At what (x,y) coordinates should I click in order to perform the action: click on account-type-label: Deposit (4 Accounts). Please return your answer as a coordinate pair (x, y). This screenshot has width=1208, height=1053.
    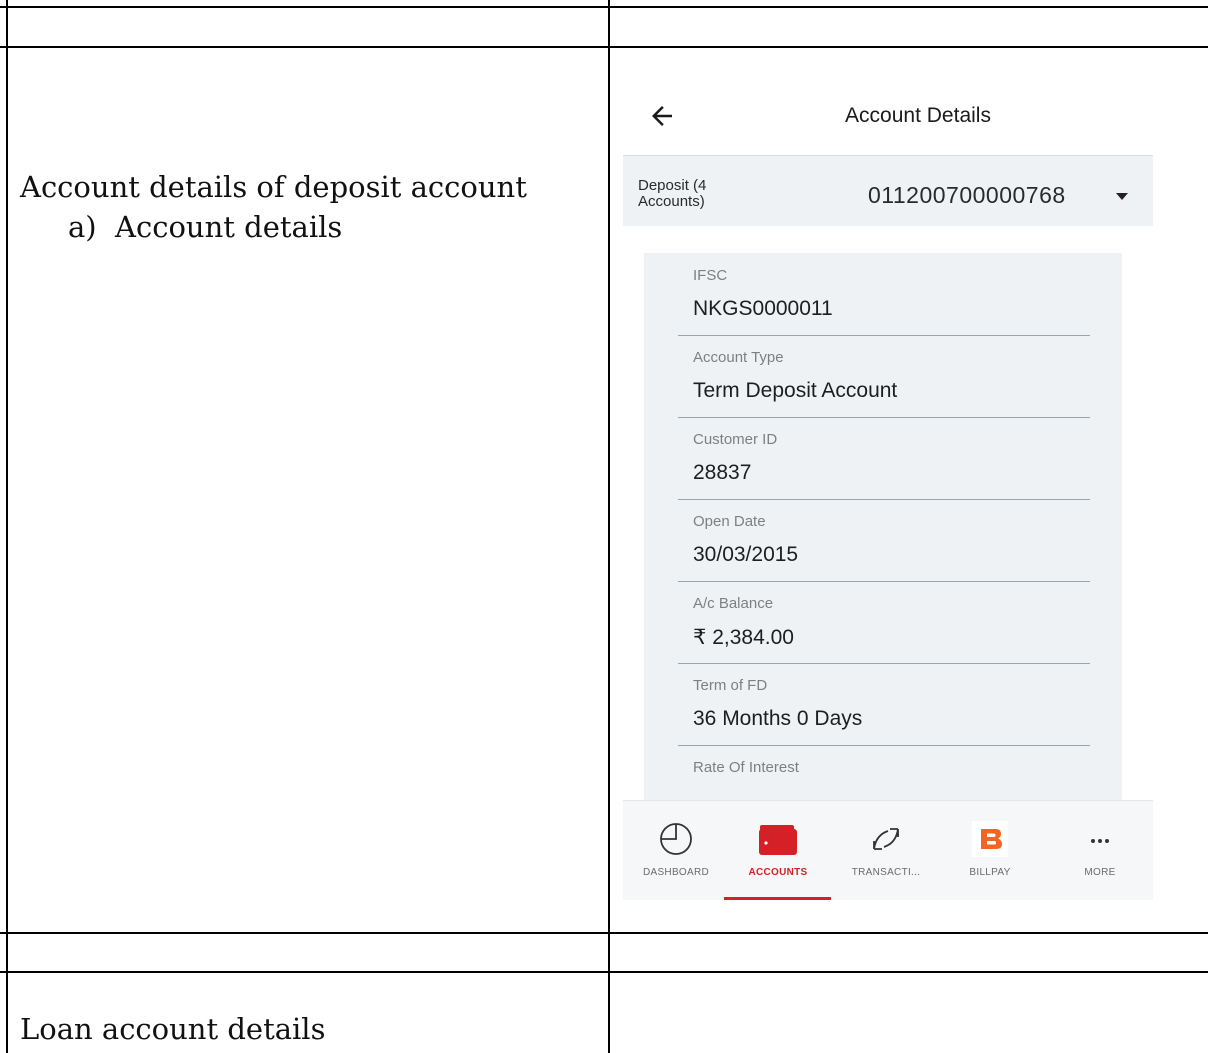
    Looking at the image, I should click on (672, 193).